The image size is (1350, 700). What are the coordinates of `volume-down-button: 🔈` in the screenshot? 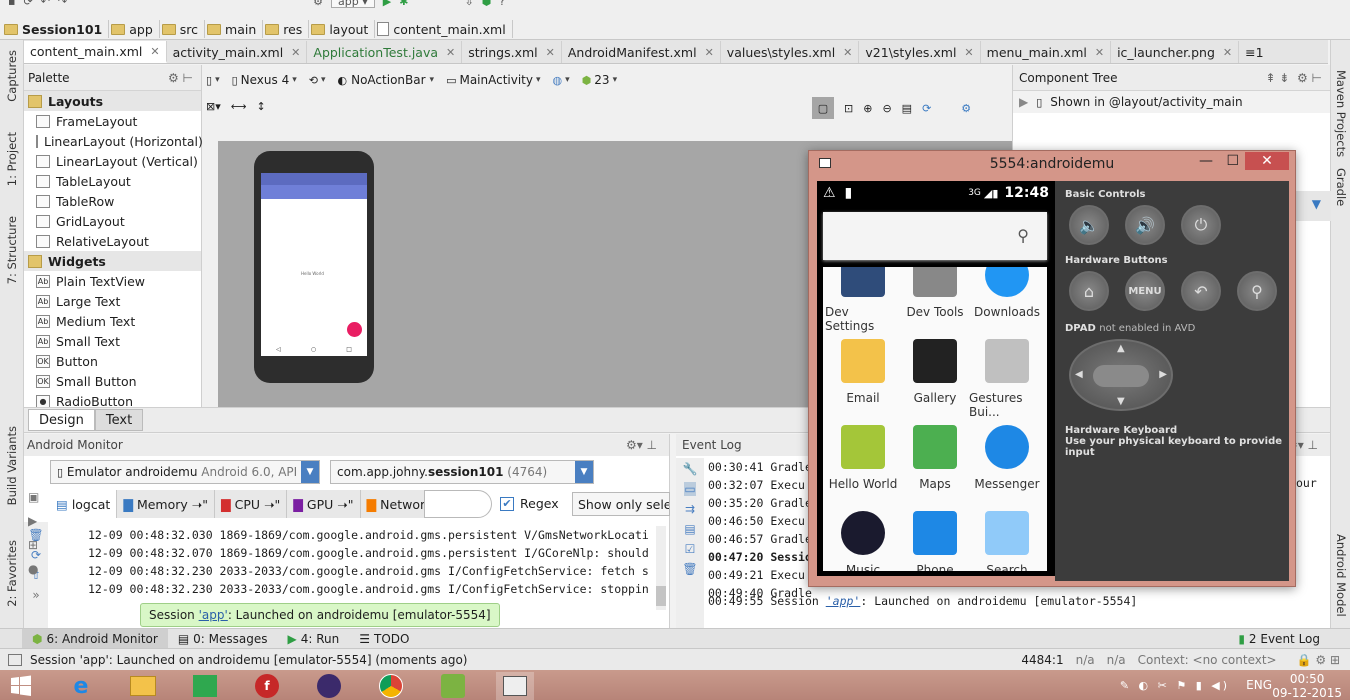 It's located at (1089, 225).